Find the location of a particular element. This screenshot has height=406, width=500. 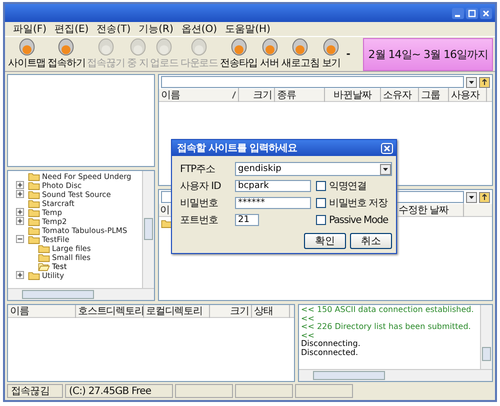

sort-icon is located at coordinates (234, 95).